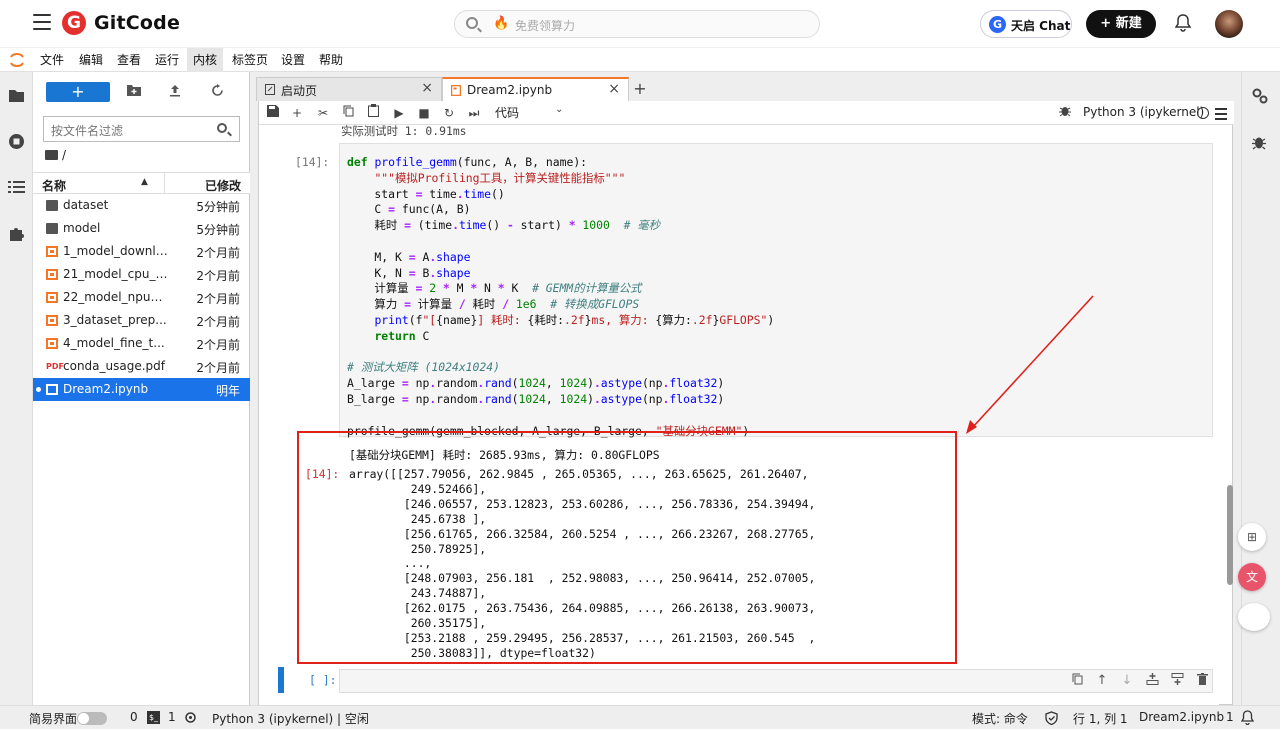 The image size is (1280, 729). I want to click on kernel-count: 1, so click(172, 717).